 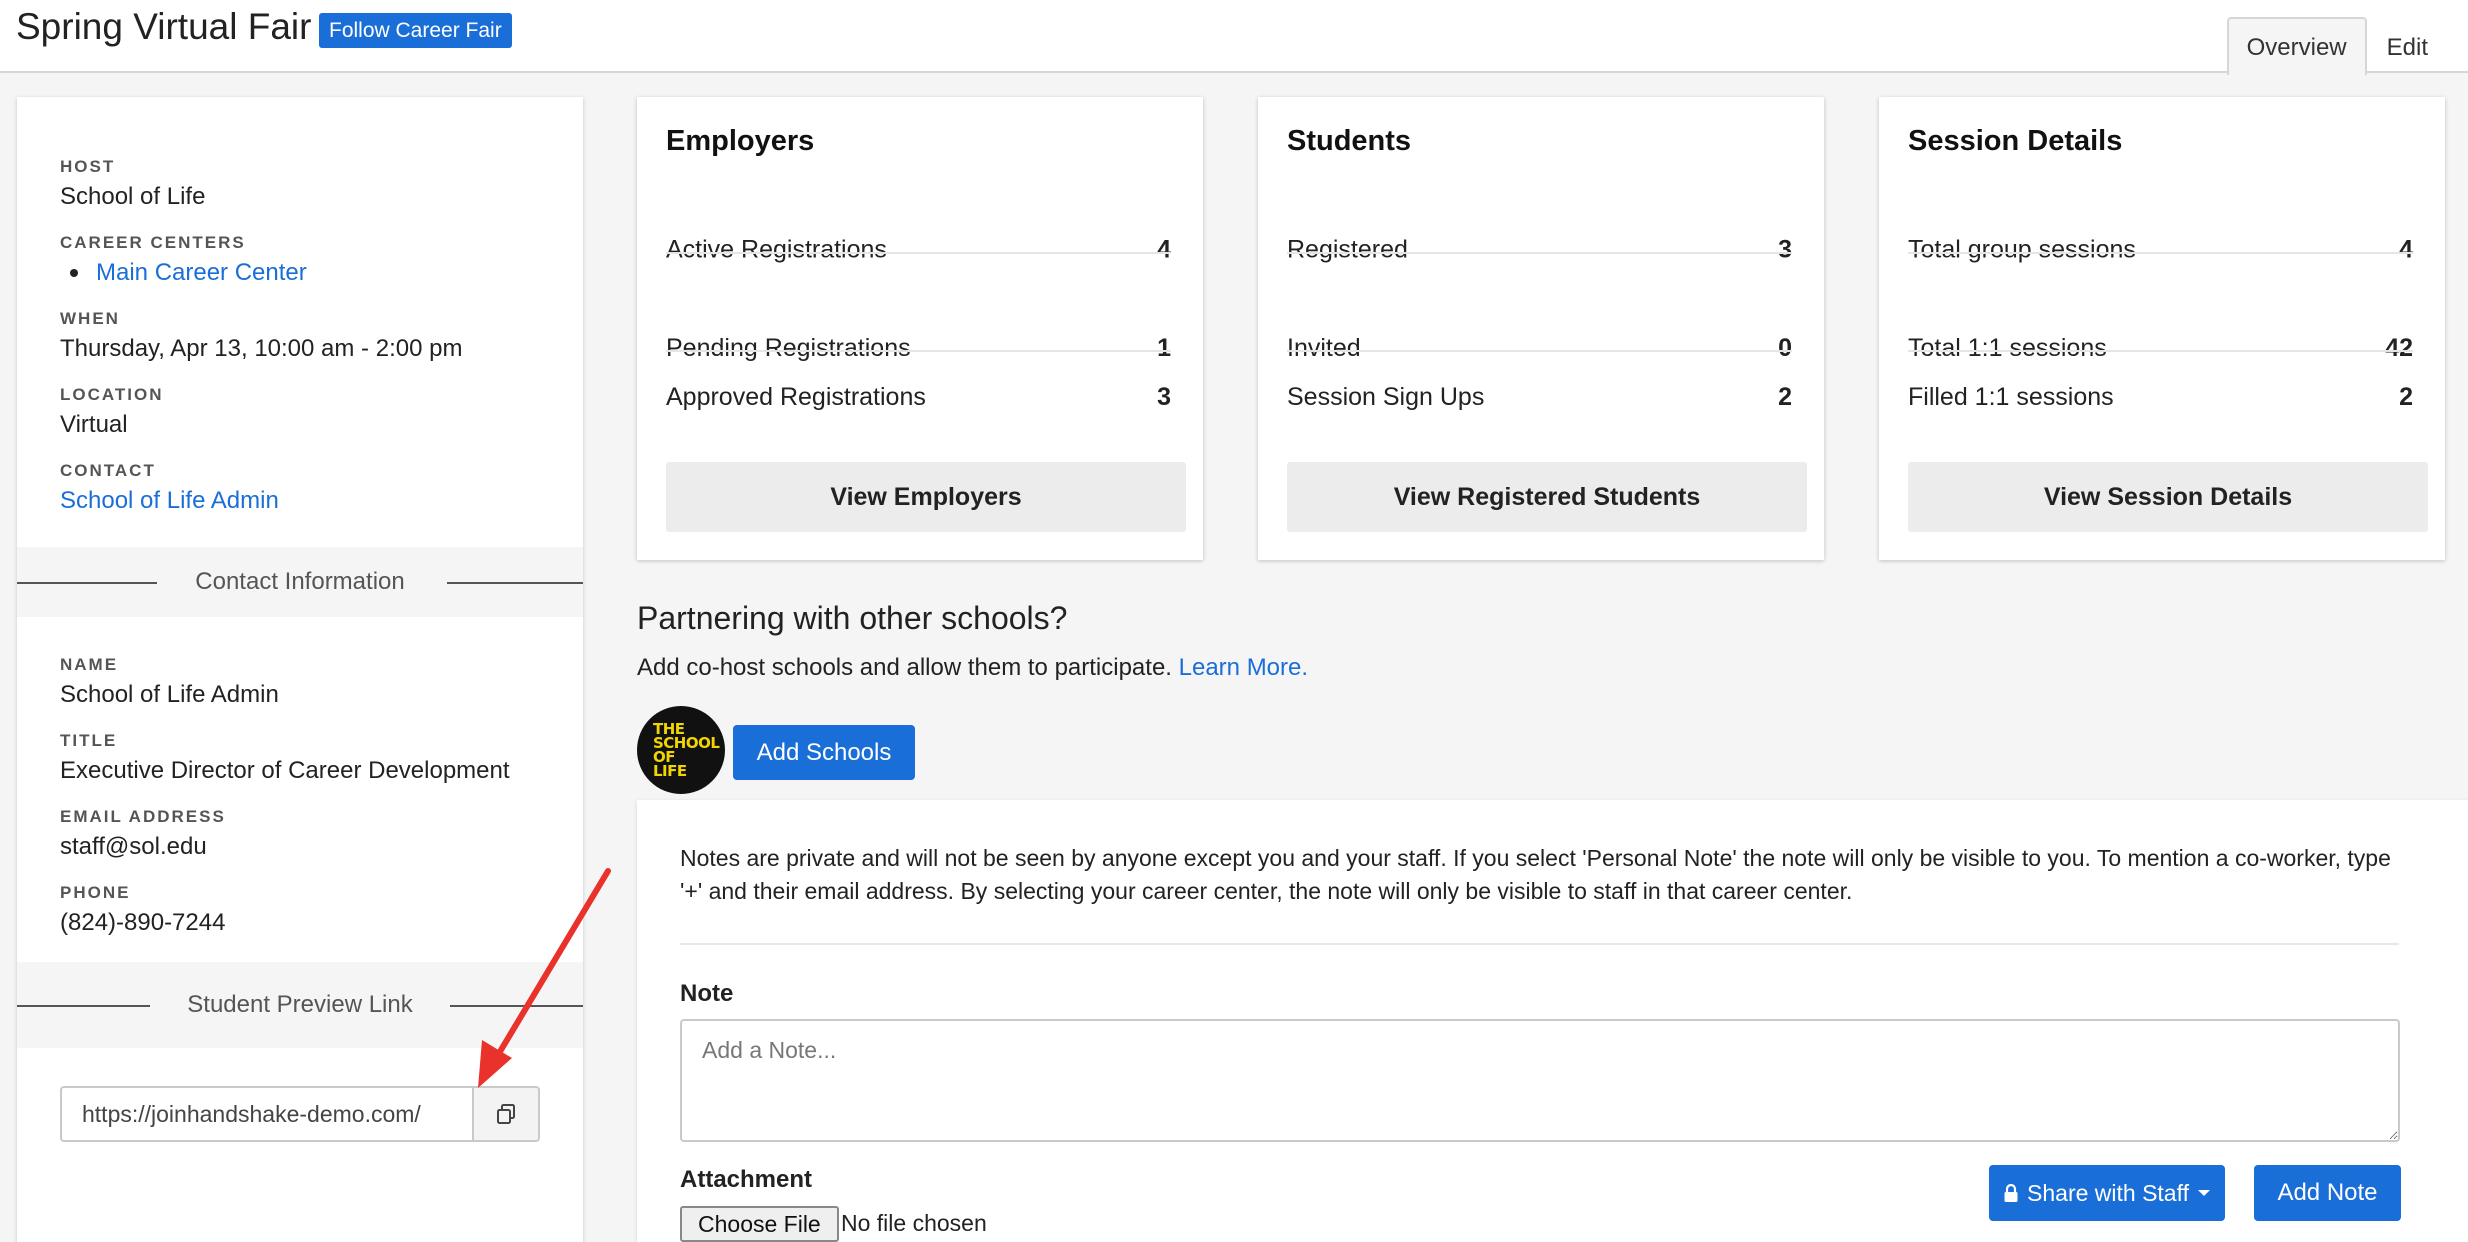 What do you see at coordinates (201, 273) in the screenshot?
I see `main-career-center-link: Main Career Center` at bounding box center [201, 273].